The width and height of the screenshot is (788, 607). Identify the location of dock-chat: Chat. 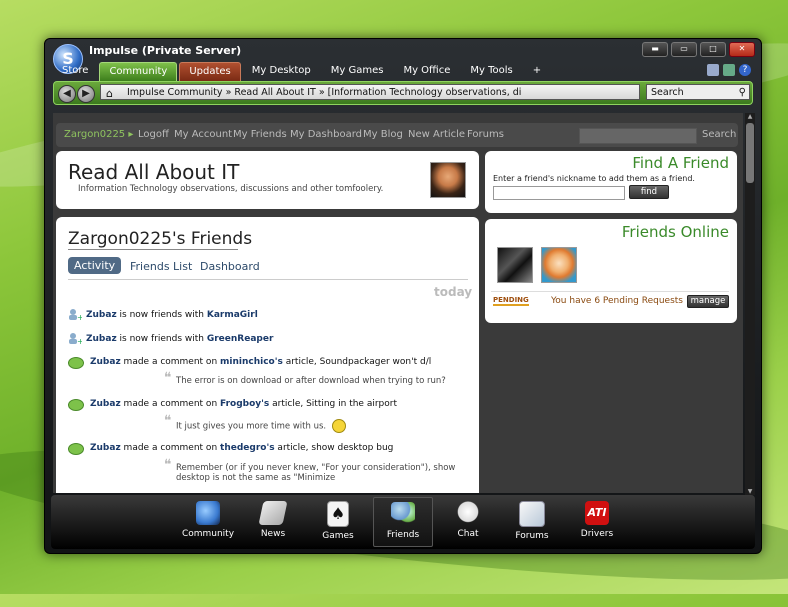
(468, 521).